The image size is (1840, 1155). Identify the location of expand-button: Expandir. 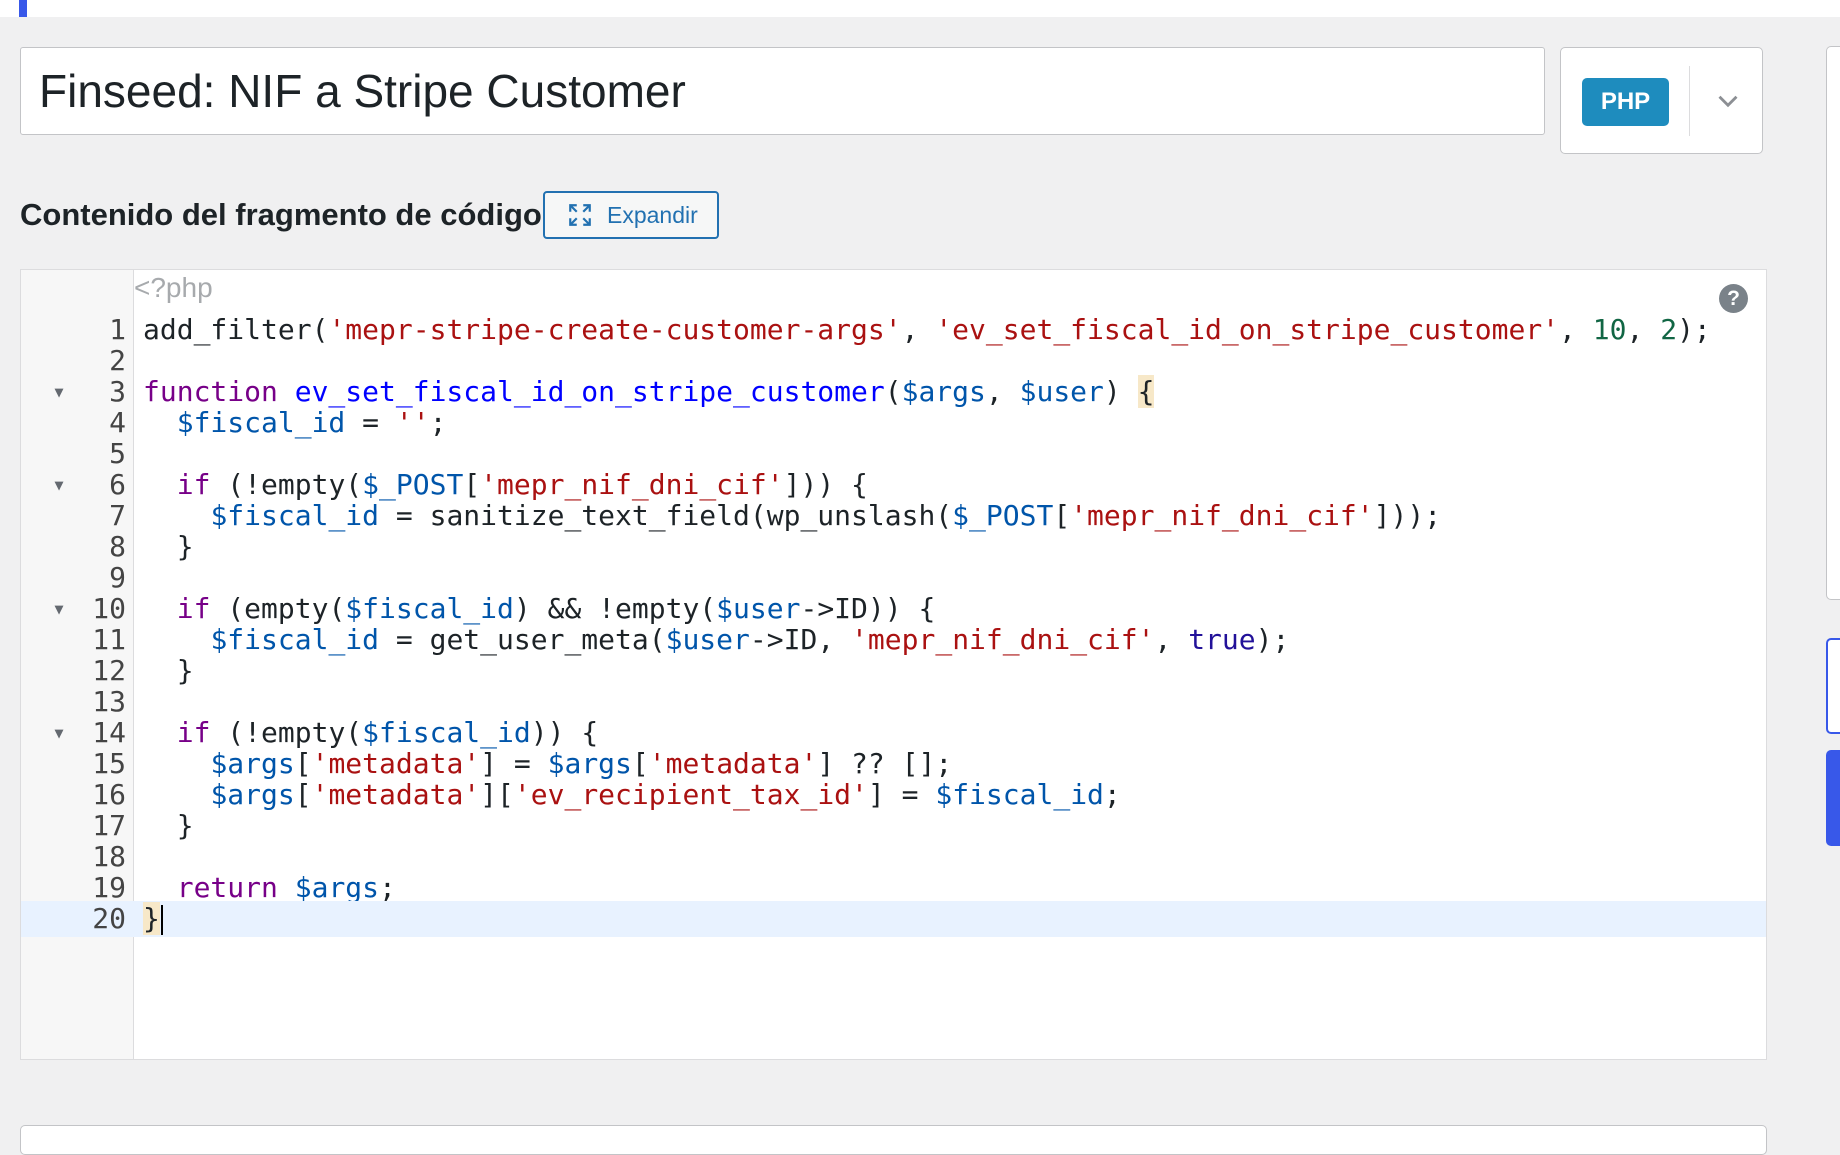
(631, 215).